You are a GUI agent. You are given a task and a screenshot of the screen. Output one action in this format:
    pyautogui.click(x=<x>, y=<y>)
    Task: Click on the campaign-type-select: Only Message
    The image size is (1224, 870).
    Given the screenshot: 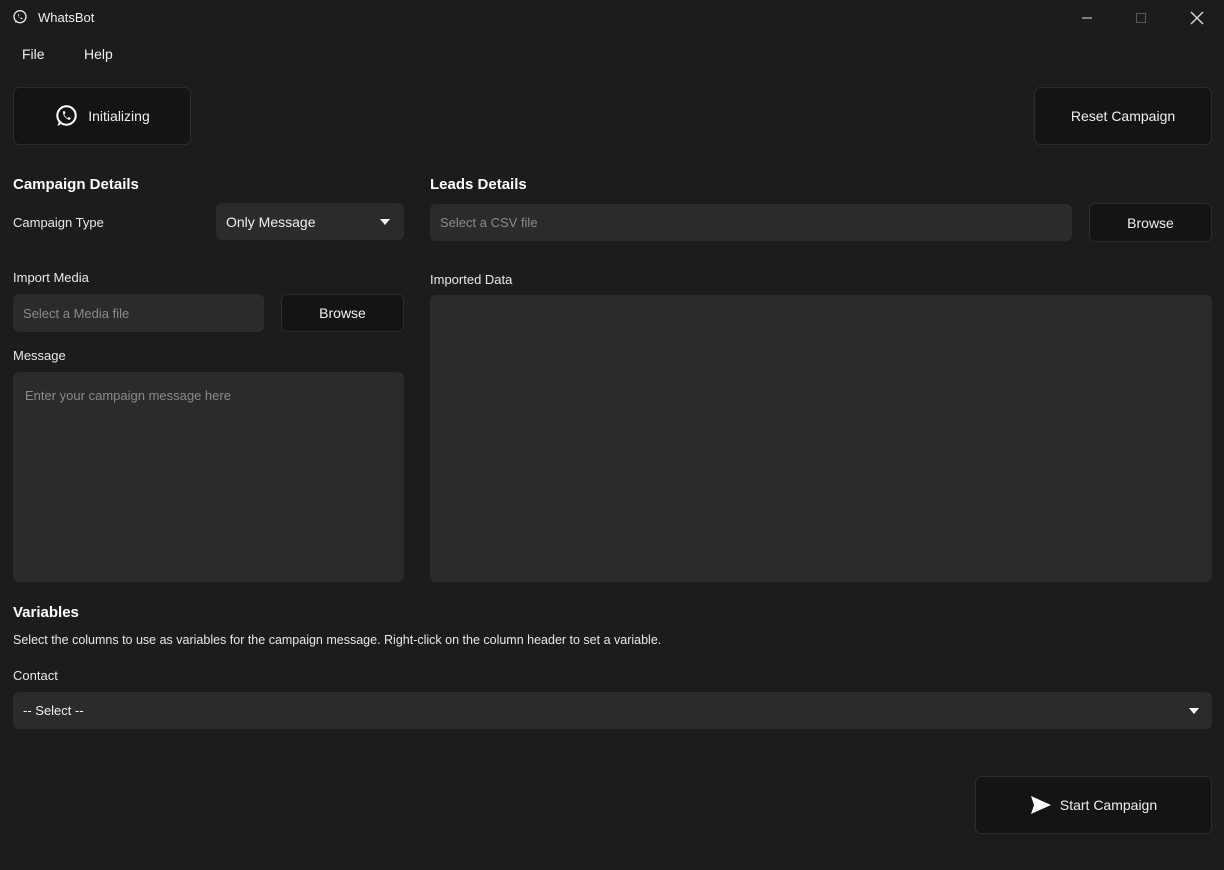 What is the action you would take?
    pyautogui.click(x=310, y=221)
    